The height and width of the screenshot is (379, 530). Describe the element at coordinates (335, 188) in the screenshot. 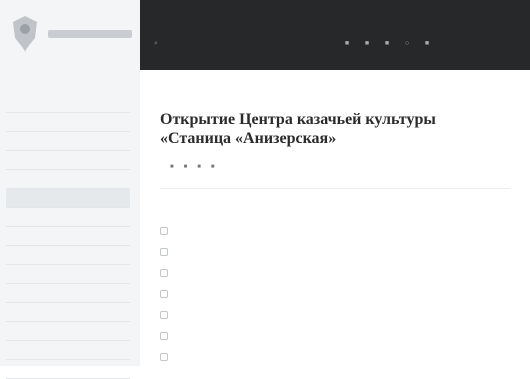

I see `divider` at that location.